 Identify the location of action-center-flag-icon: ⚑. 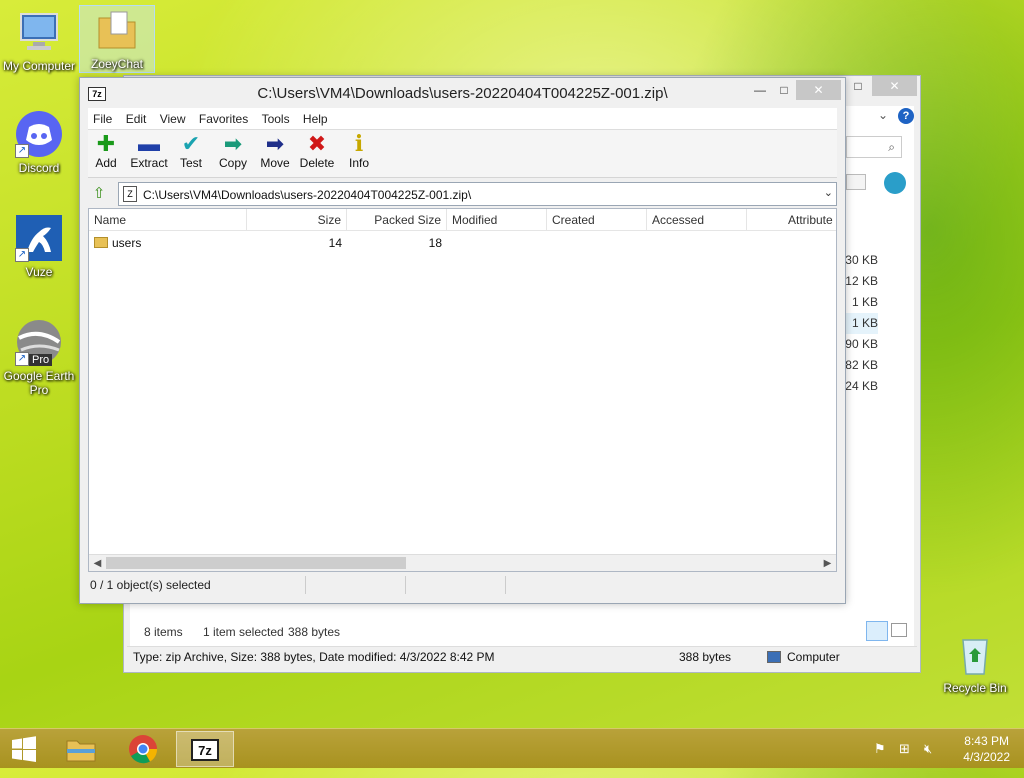
(880, 749).